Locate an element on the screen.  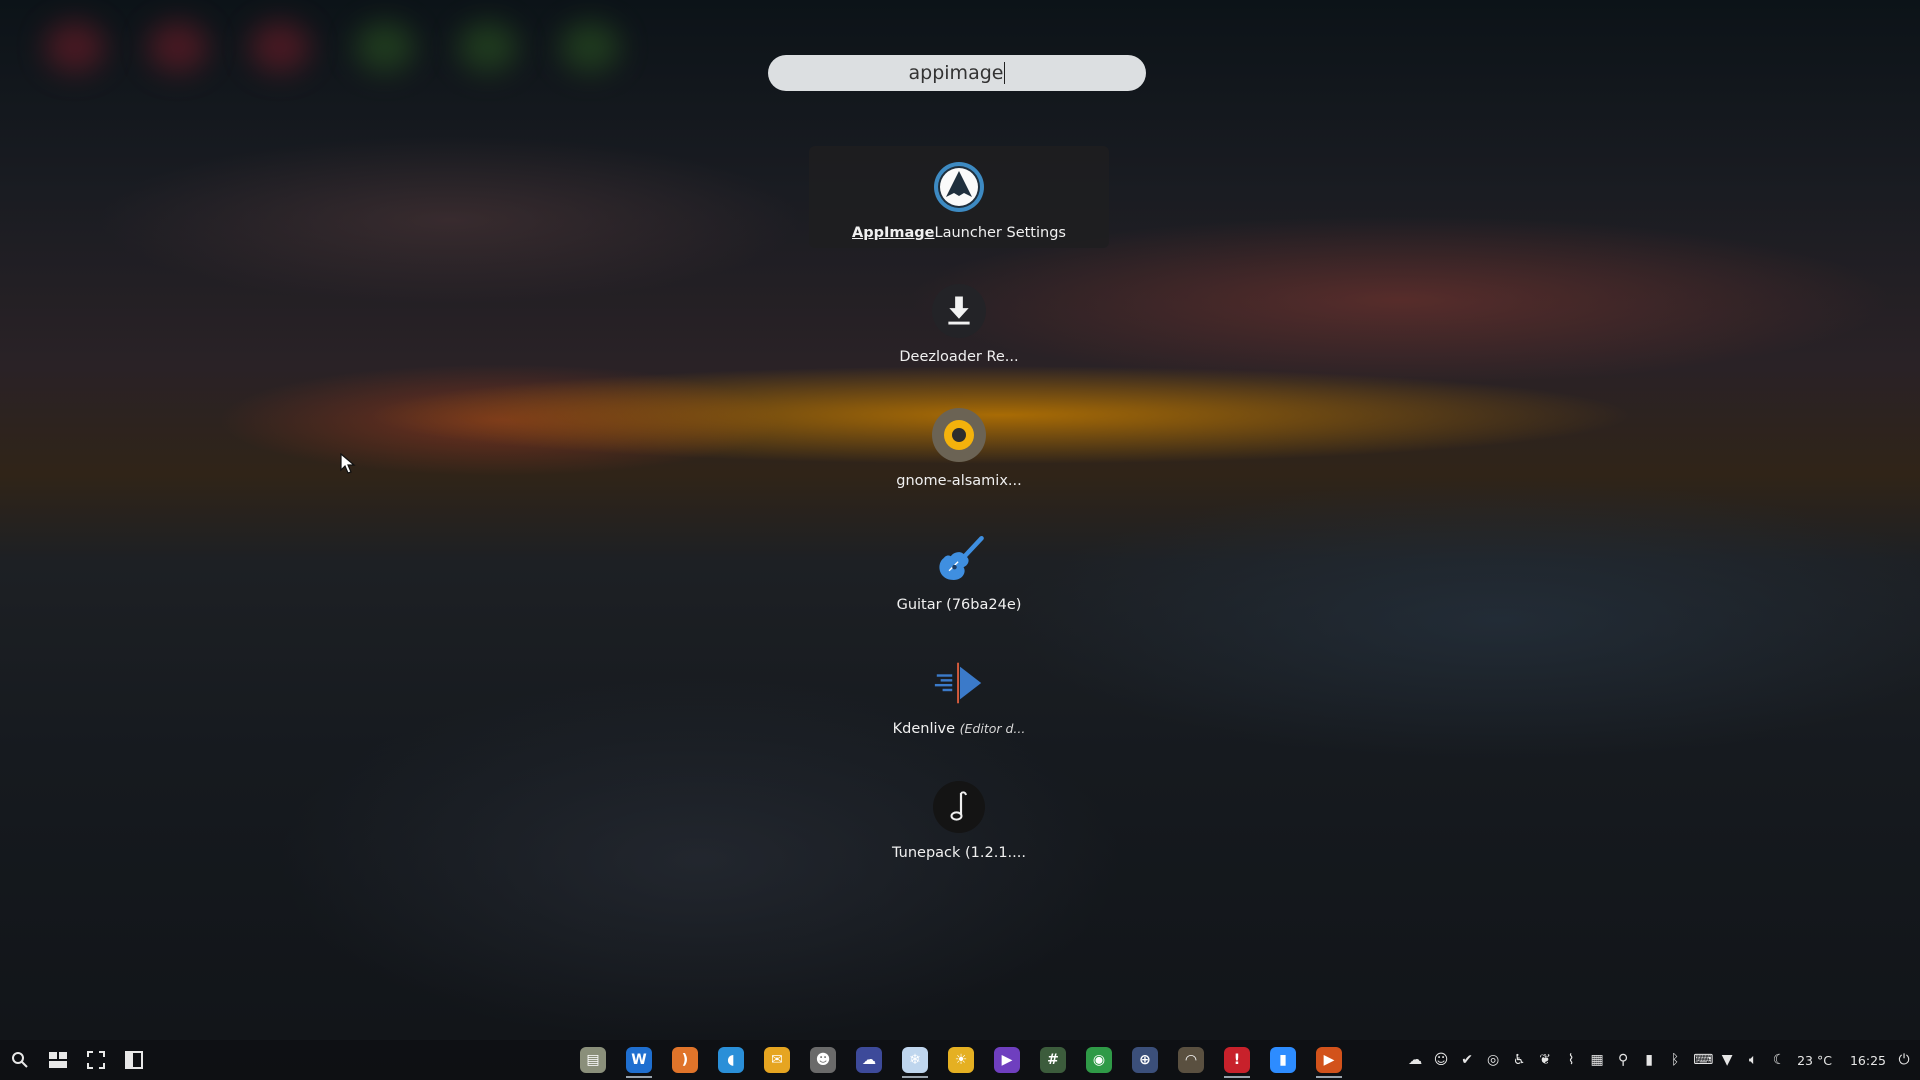
taskbar-app-mail: ✉ is located at coordinates (777, 1060).